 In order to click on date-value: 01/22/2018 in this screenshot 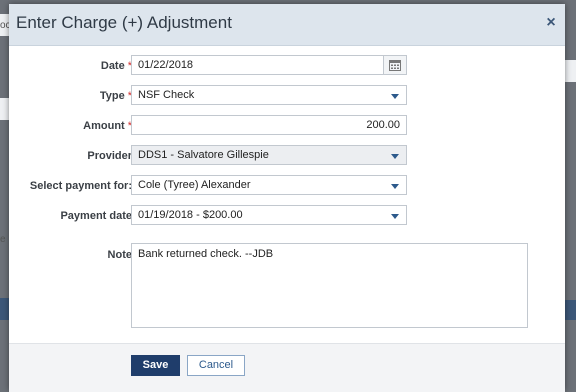, I will do `click(166, 65)`.